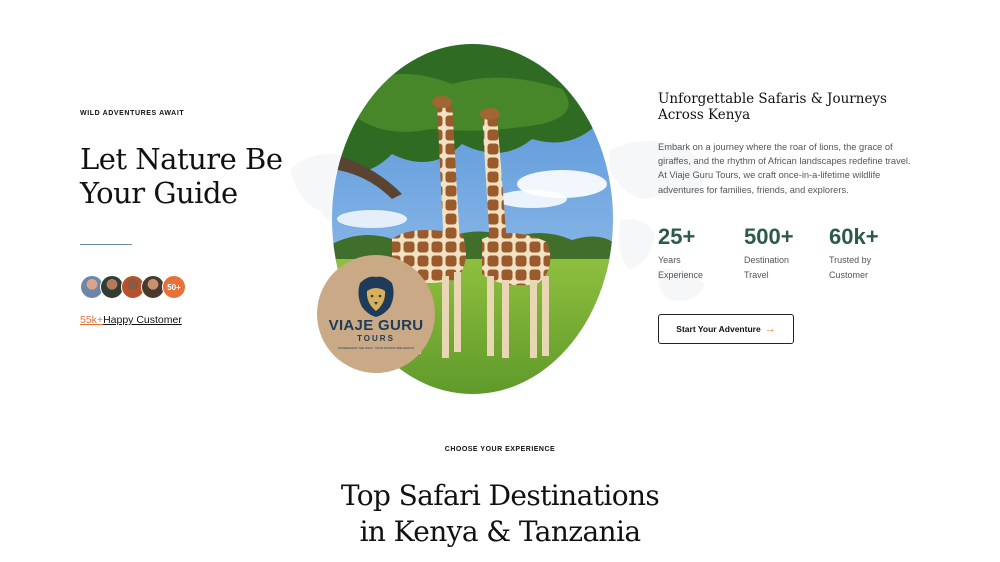 The height and width of the screenshot is (562, 1000). I want to click on hero-divider, so click(106, 244).